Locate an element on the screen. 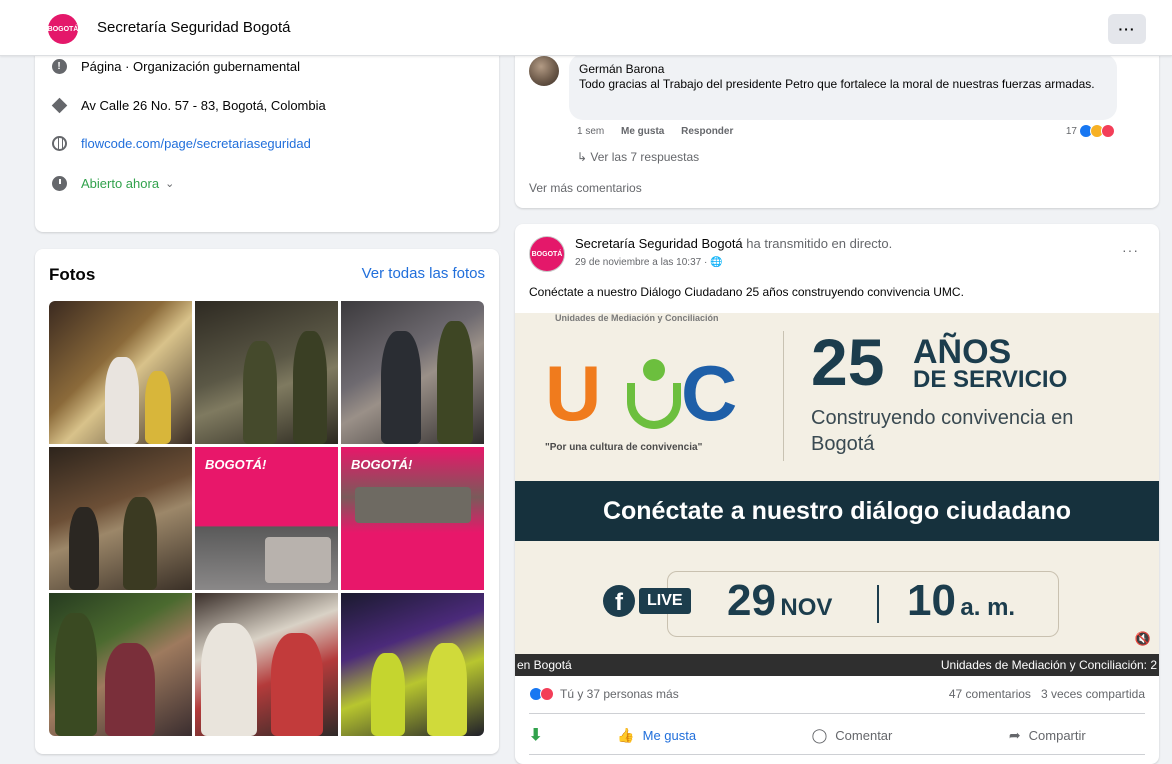 This screenshot has height=764, width=1172. video-banner: Conéctate a nuestro diálogo ciudadano is located at coordinates (837, 511).